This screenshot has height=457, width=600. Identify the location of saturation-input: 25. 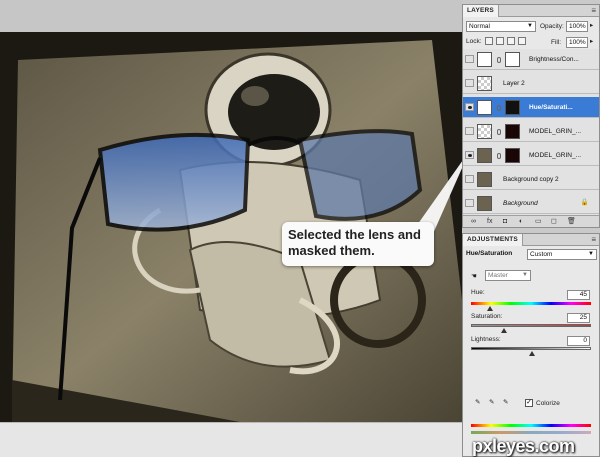
(578, 318).